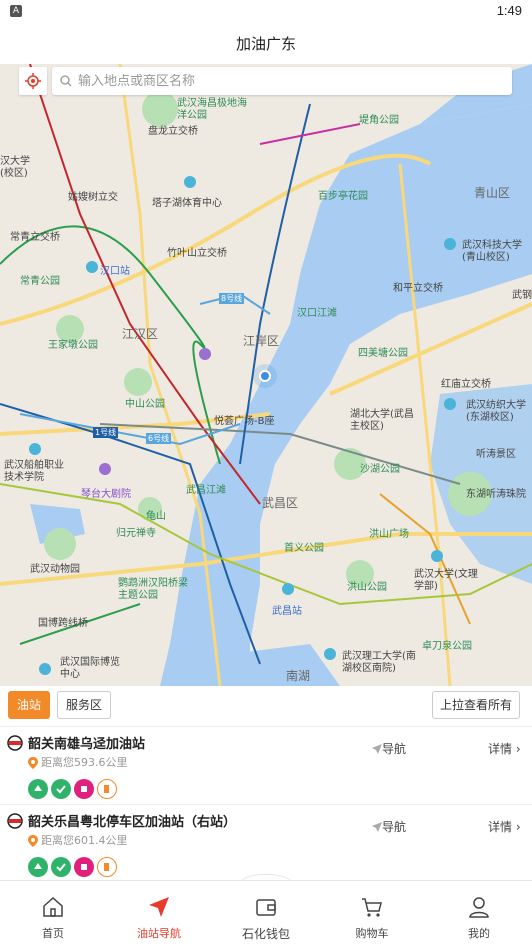  What do you see at coordinates (266, 765) in the screenshot?
I see `station-item: 韶关南雄乌迳加油站 距离您593.6公里 导航 详情 ›` at bounding box center [266, 765].